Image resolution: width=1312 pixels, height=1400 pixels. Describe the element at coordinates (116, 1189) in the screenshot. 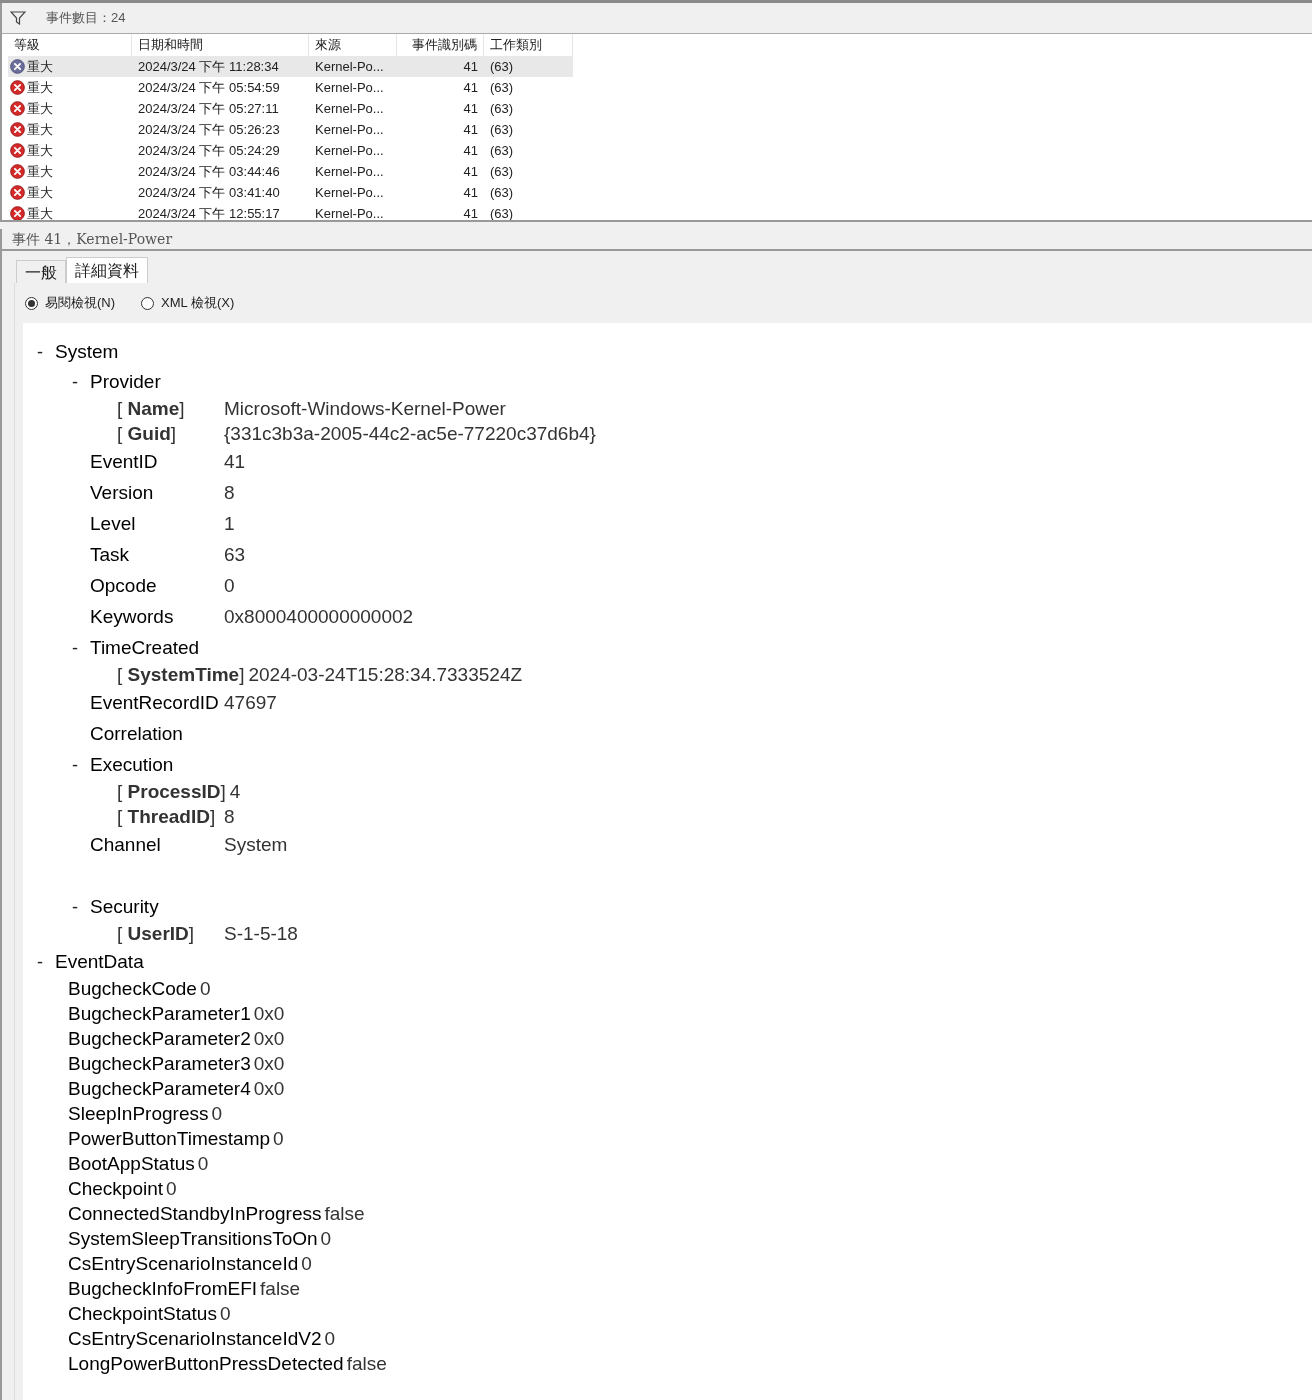

I see `data-label: Checkpoint` at that location.